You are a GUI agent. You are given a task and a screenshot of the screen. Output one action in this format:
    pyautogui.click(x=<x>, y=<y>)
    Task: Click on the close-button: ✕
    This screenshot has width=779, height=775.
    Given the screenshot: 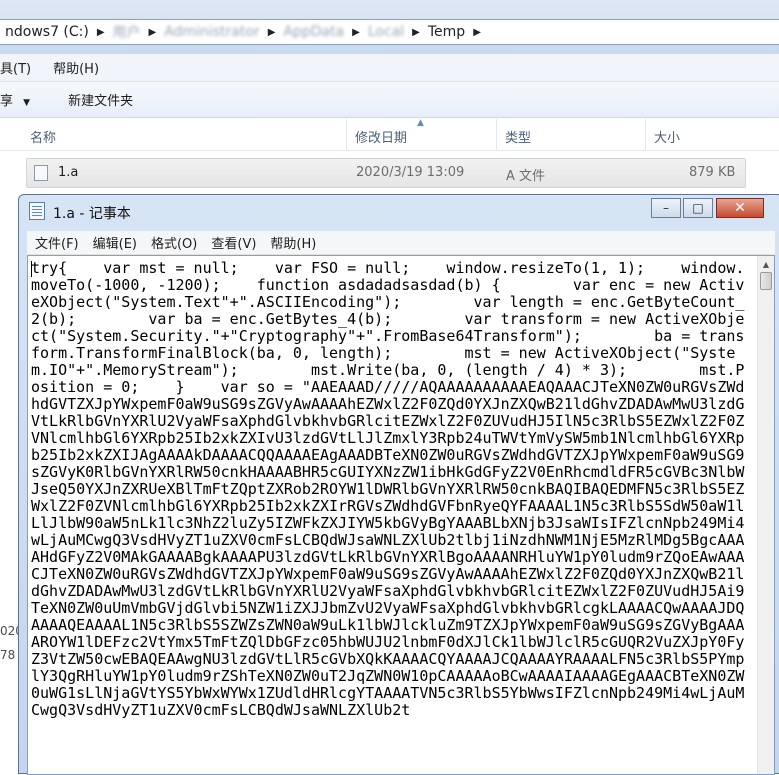 What is the action you would take?
    pyautogui.click(x=740, y=208)
    